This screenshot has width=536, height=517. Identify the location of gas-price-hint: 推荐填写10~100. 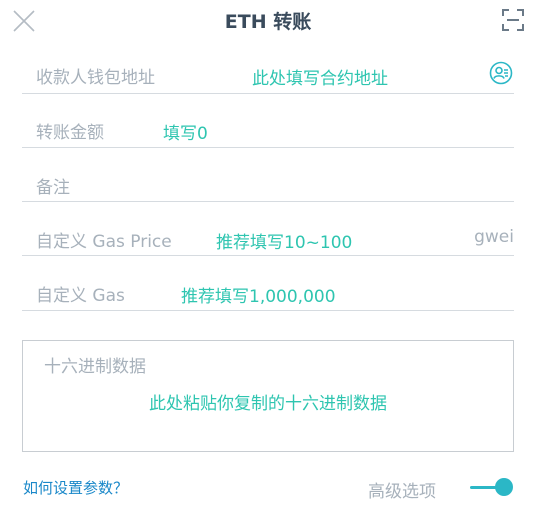
(284, 243).